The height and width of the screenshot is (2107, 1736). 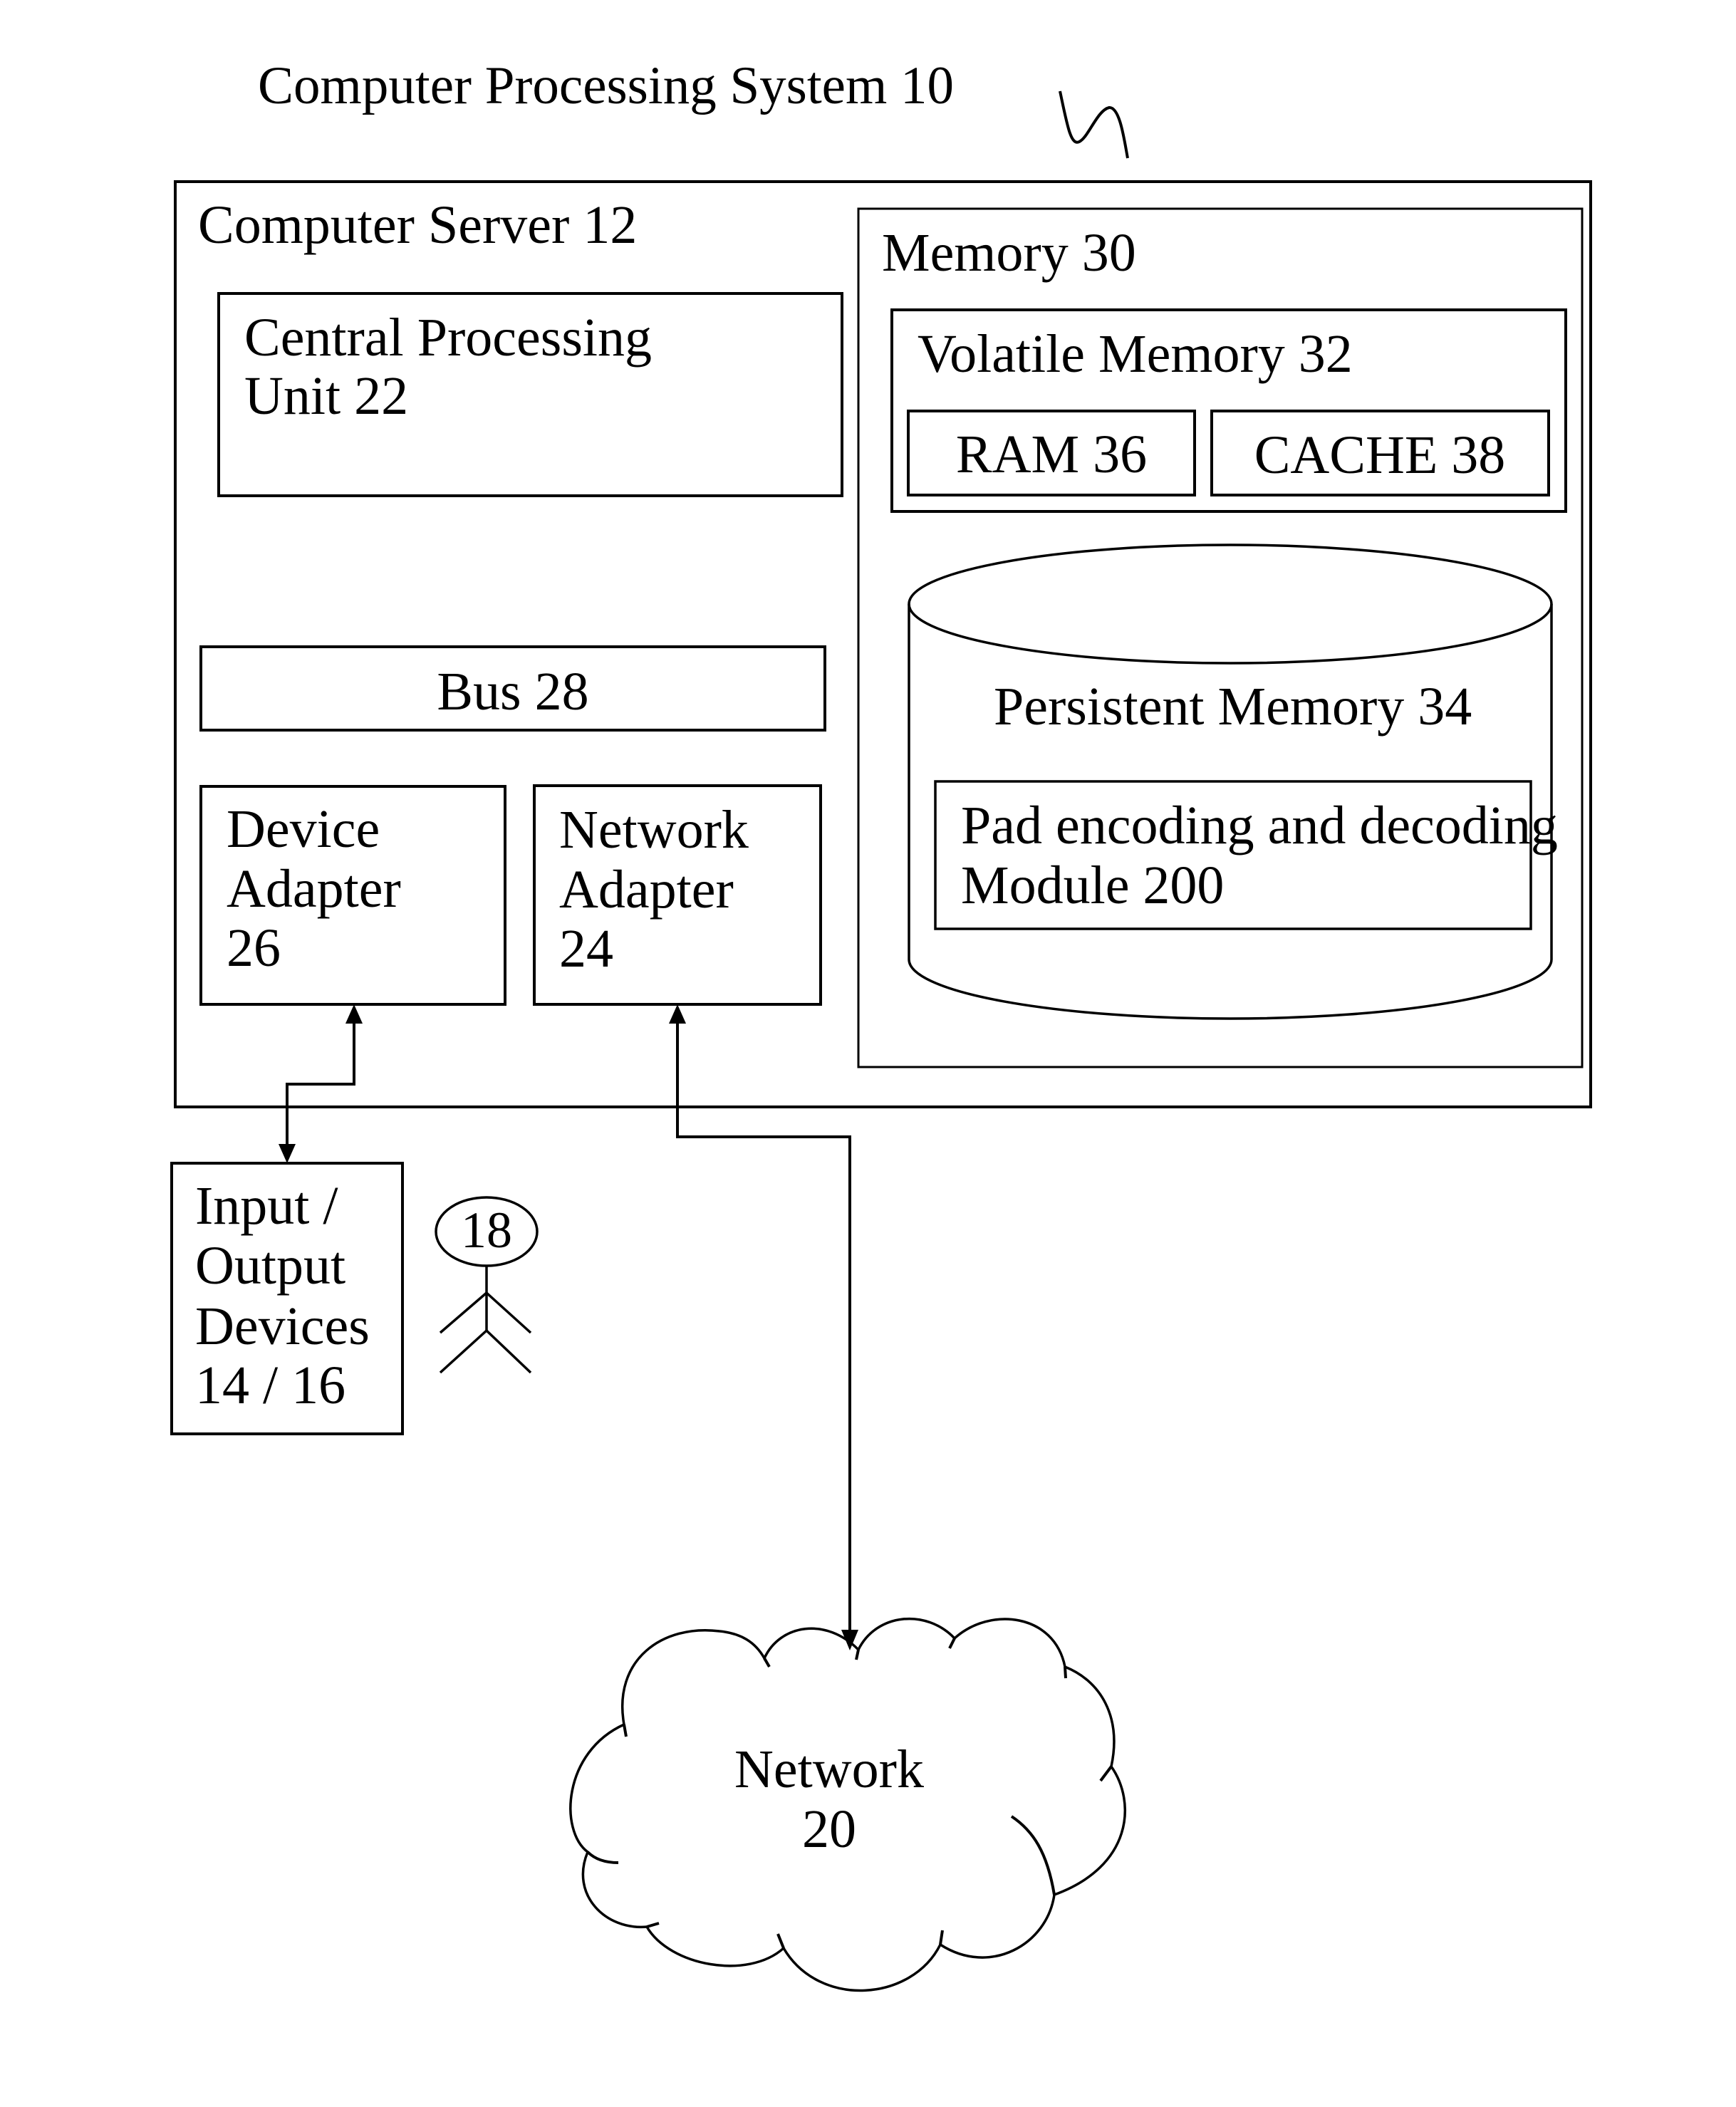 What do you see at coordinates (1135, 354) in the screenshot?
I see `volatile-memory-label: Volatile Memory 32` at bounding box center [1135, 354].